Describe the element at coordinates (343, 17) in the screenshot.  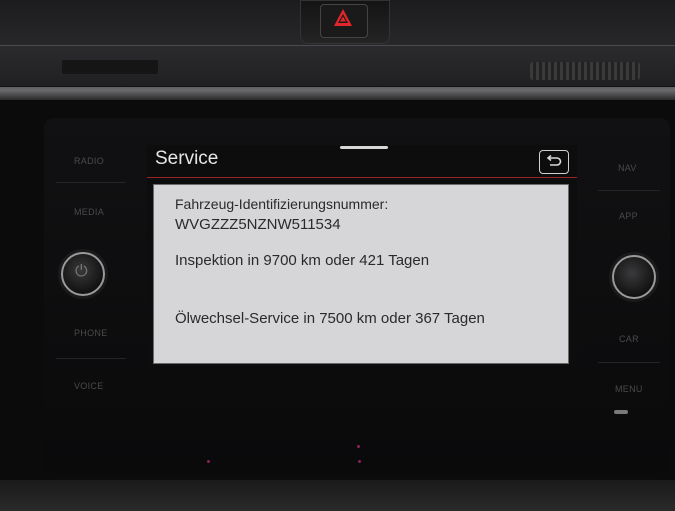
I see `hazard-warning-triangle-icon` at that location.